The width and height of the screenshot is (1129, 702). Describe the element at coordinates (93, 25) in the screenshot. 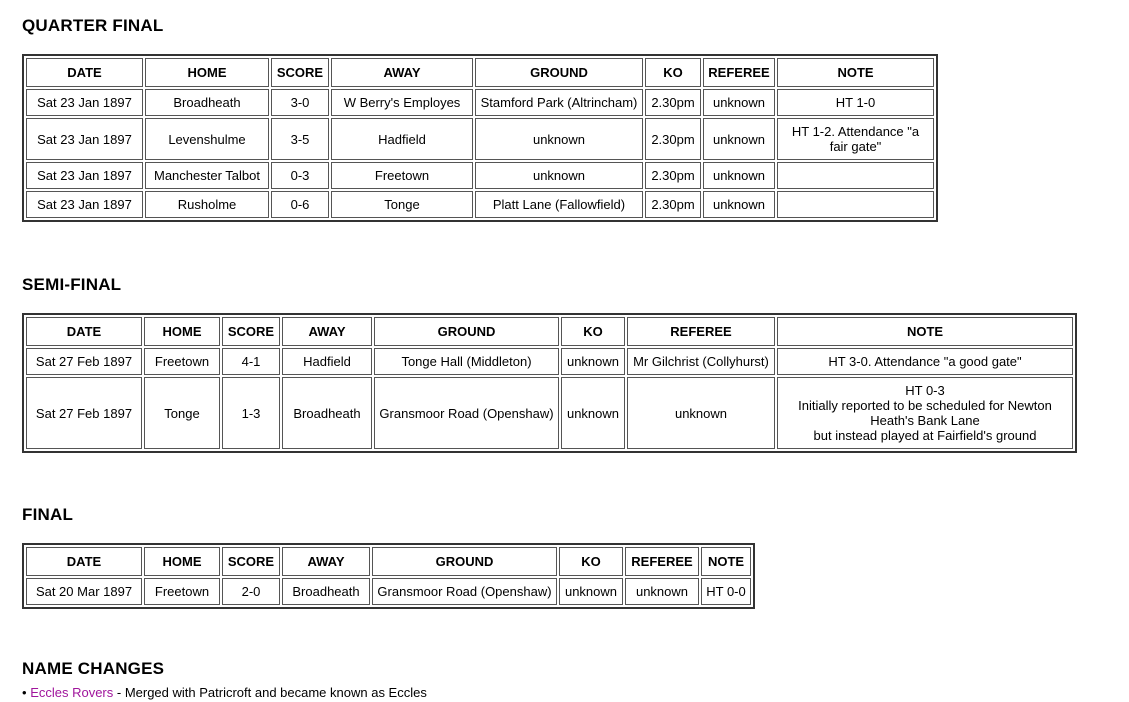

I see `page-title-quarter-final: QUARTER FINAL` at that location.